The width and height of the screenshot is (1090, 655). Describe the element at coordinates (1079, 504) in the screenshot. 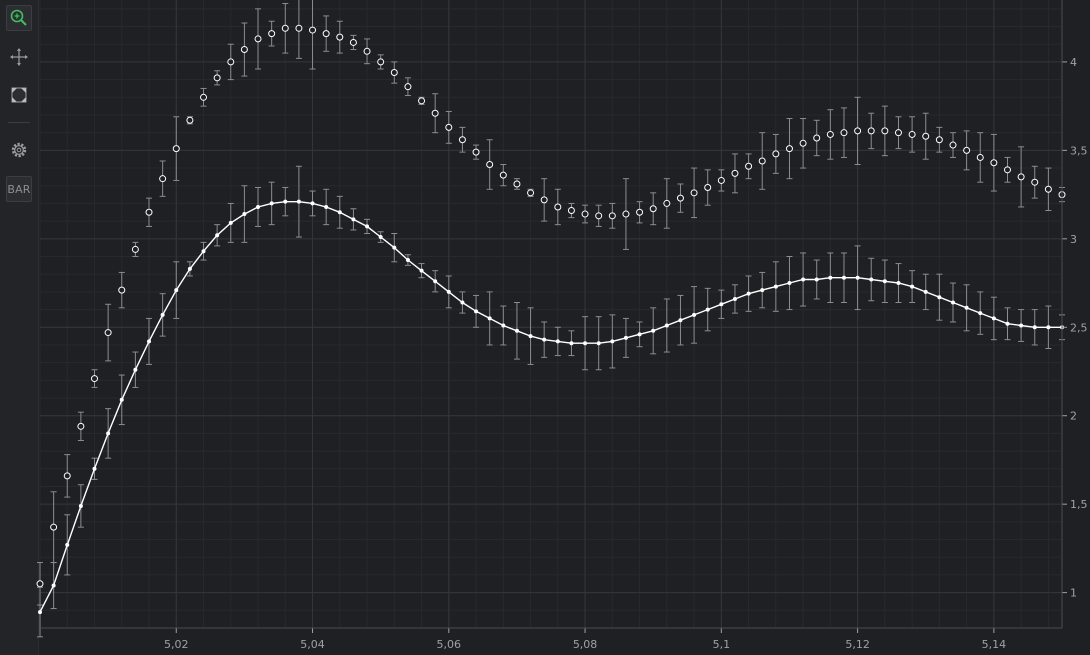

I see `y-tick-label: 1,5` at that location.